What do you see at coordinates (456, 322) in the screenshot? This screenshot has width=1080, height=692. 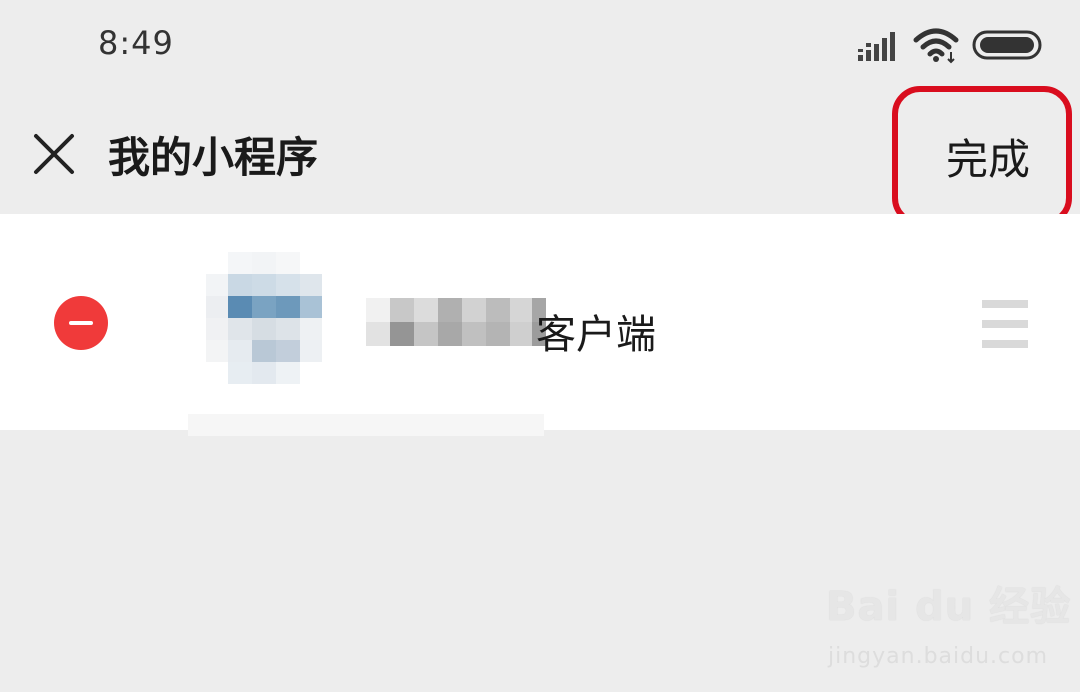 I see `obscured-name-pixels` at bounding box center [456, 322].